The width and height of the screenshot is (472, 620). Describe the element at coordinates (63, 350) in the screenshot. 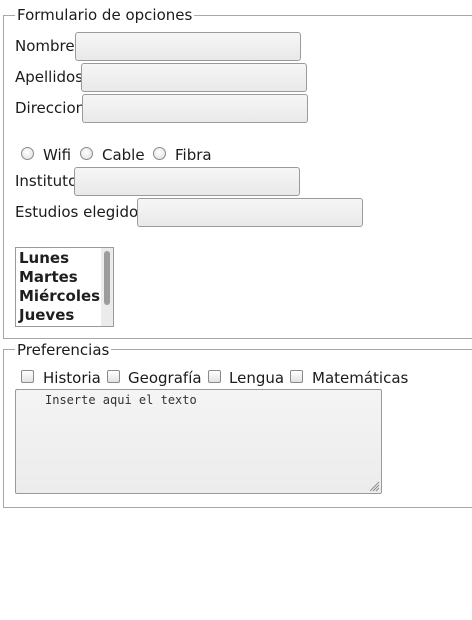

I see `preferences-legend: Preferencias` at that location.